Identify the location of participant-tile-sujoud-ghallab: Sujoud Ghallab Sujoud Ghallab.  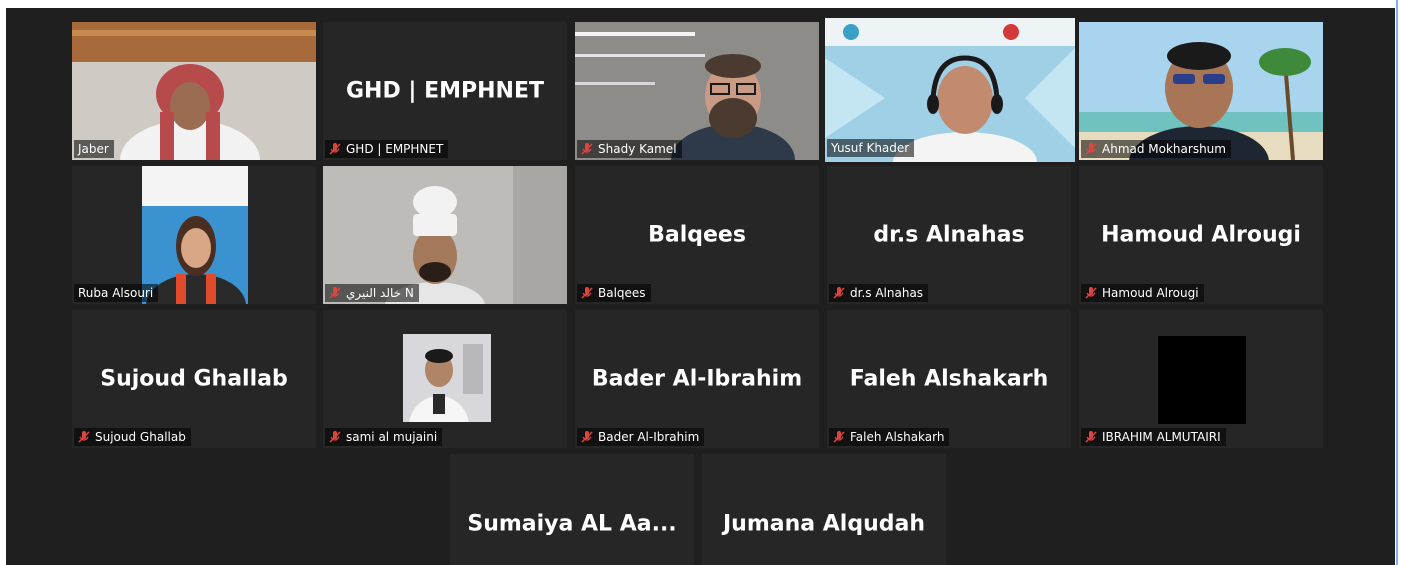
(194, 379).